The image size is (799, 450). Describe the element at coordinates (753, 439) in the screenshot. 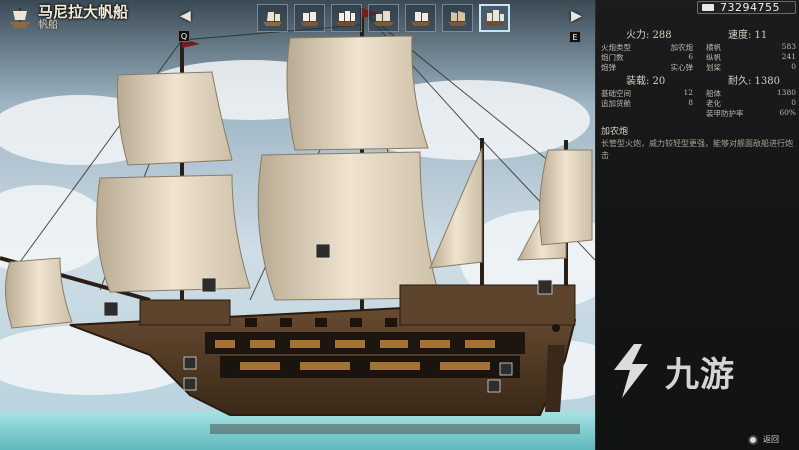

I see `controller-button-icon` at that location.